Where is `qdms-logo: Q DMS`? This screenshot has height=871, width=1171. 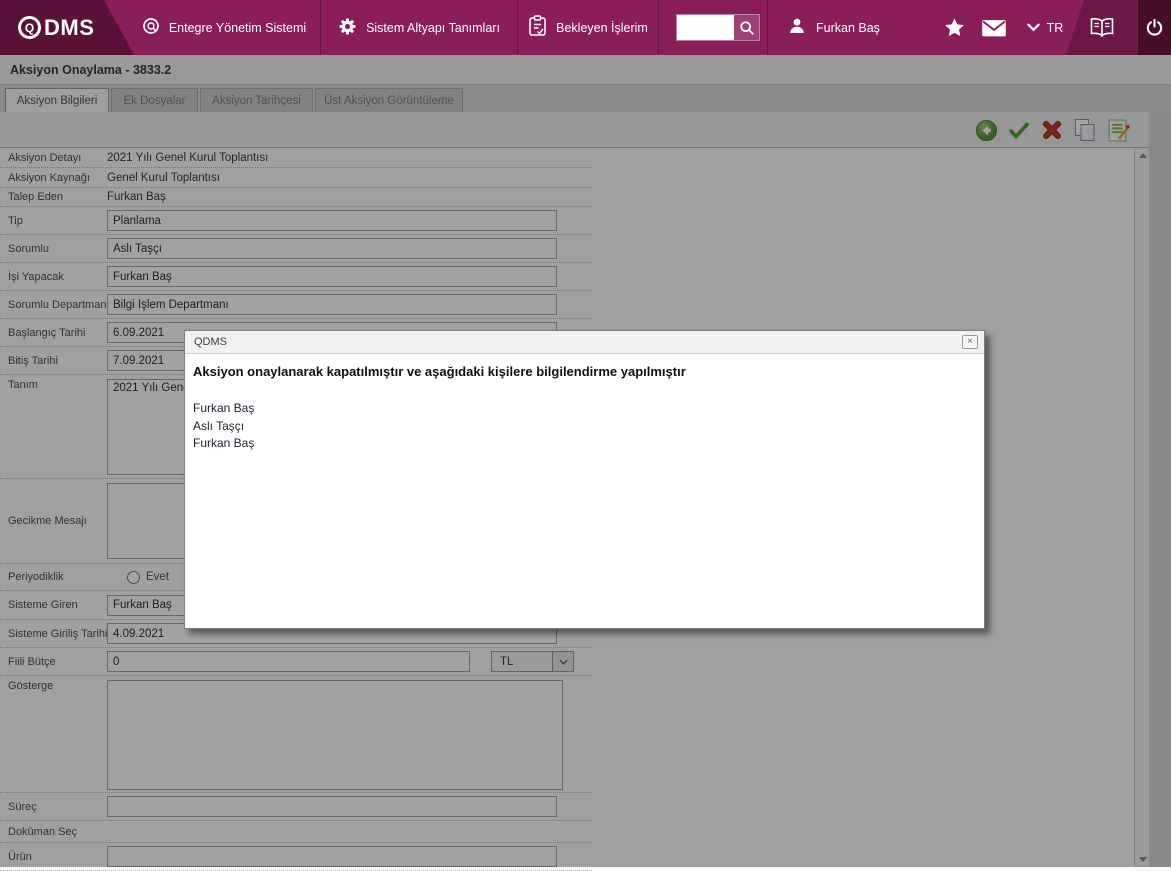 qdms-logo: Q DMS is located at coordinates (67, 27).